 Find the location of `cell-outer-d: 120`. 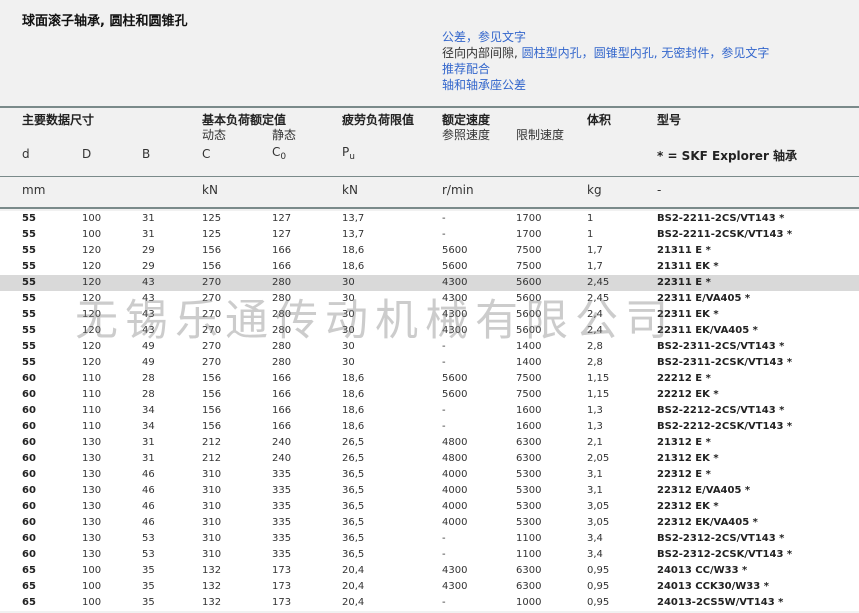

cell-outer-d: 120 is located at coordinates (92, 330).